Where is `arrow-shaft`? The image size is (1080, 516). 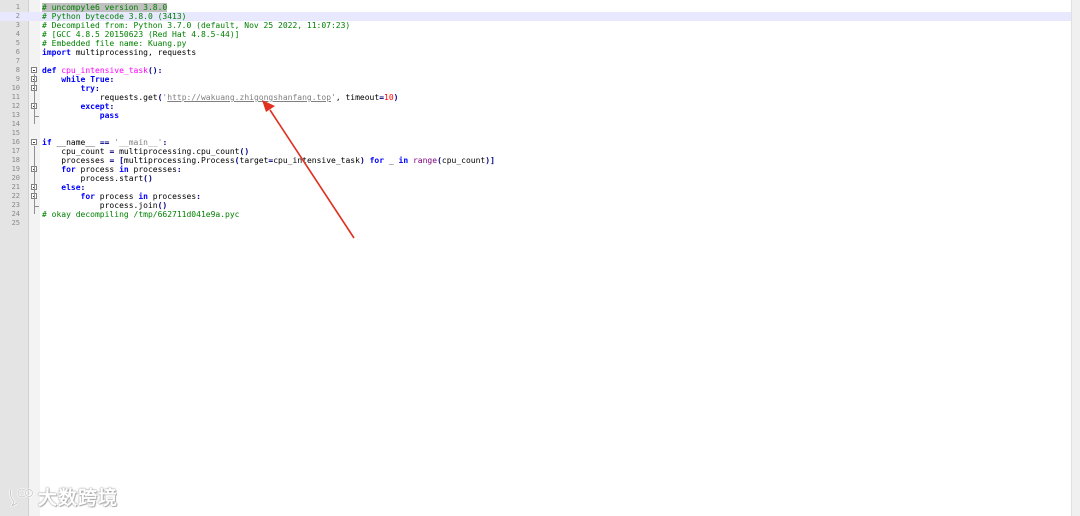
arrow-shaft is located at coordinates (312, 174).